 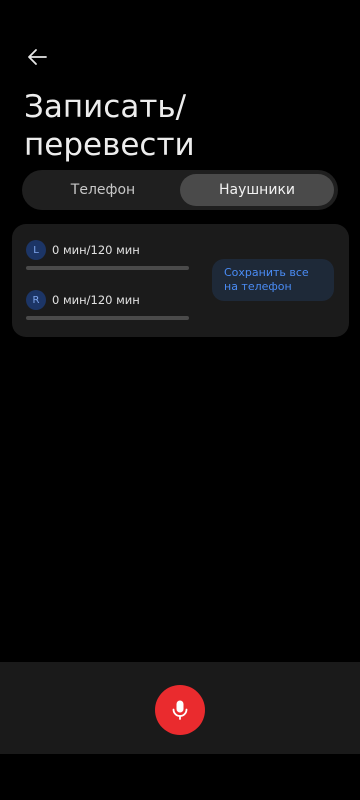 I want to click on page-title-line-1: Записать/, so click(x=105, y=107).